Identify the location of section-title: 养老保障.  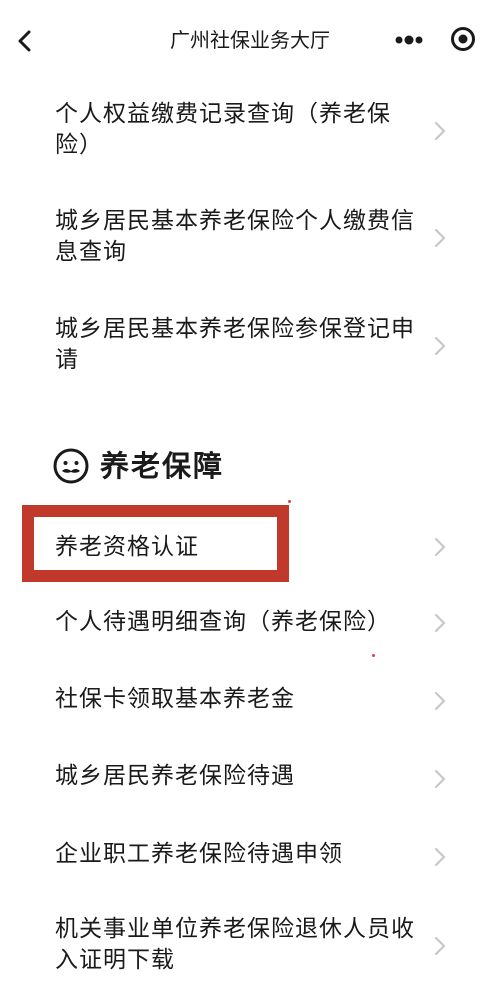
(162, 466).